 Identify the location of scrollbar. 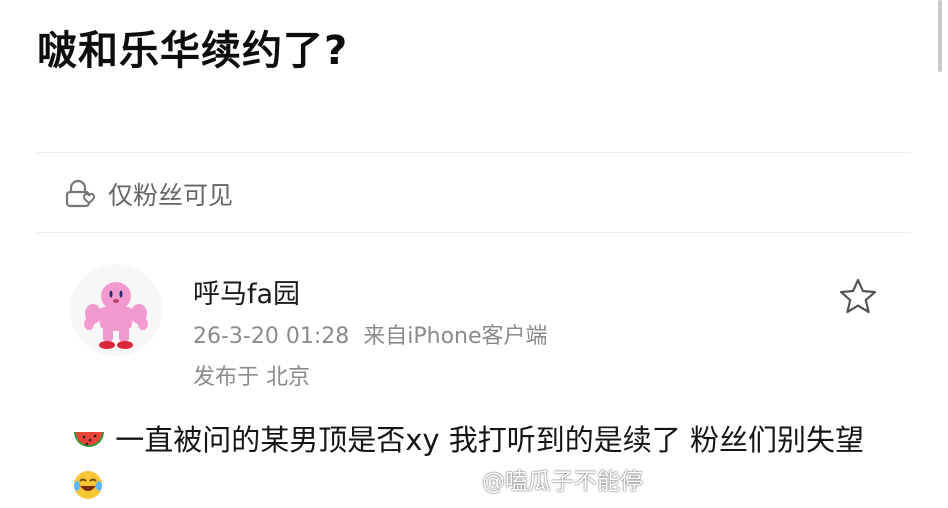
(940, 36).